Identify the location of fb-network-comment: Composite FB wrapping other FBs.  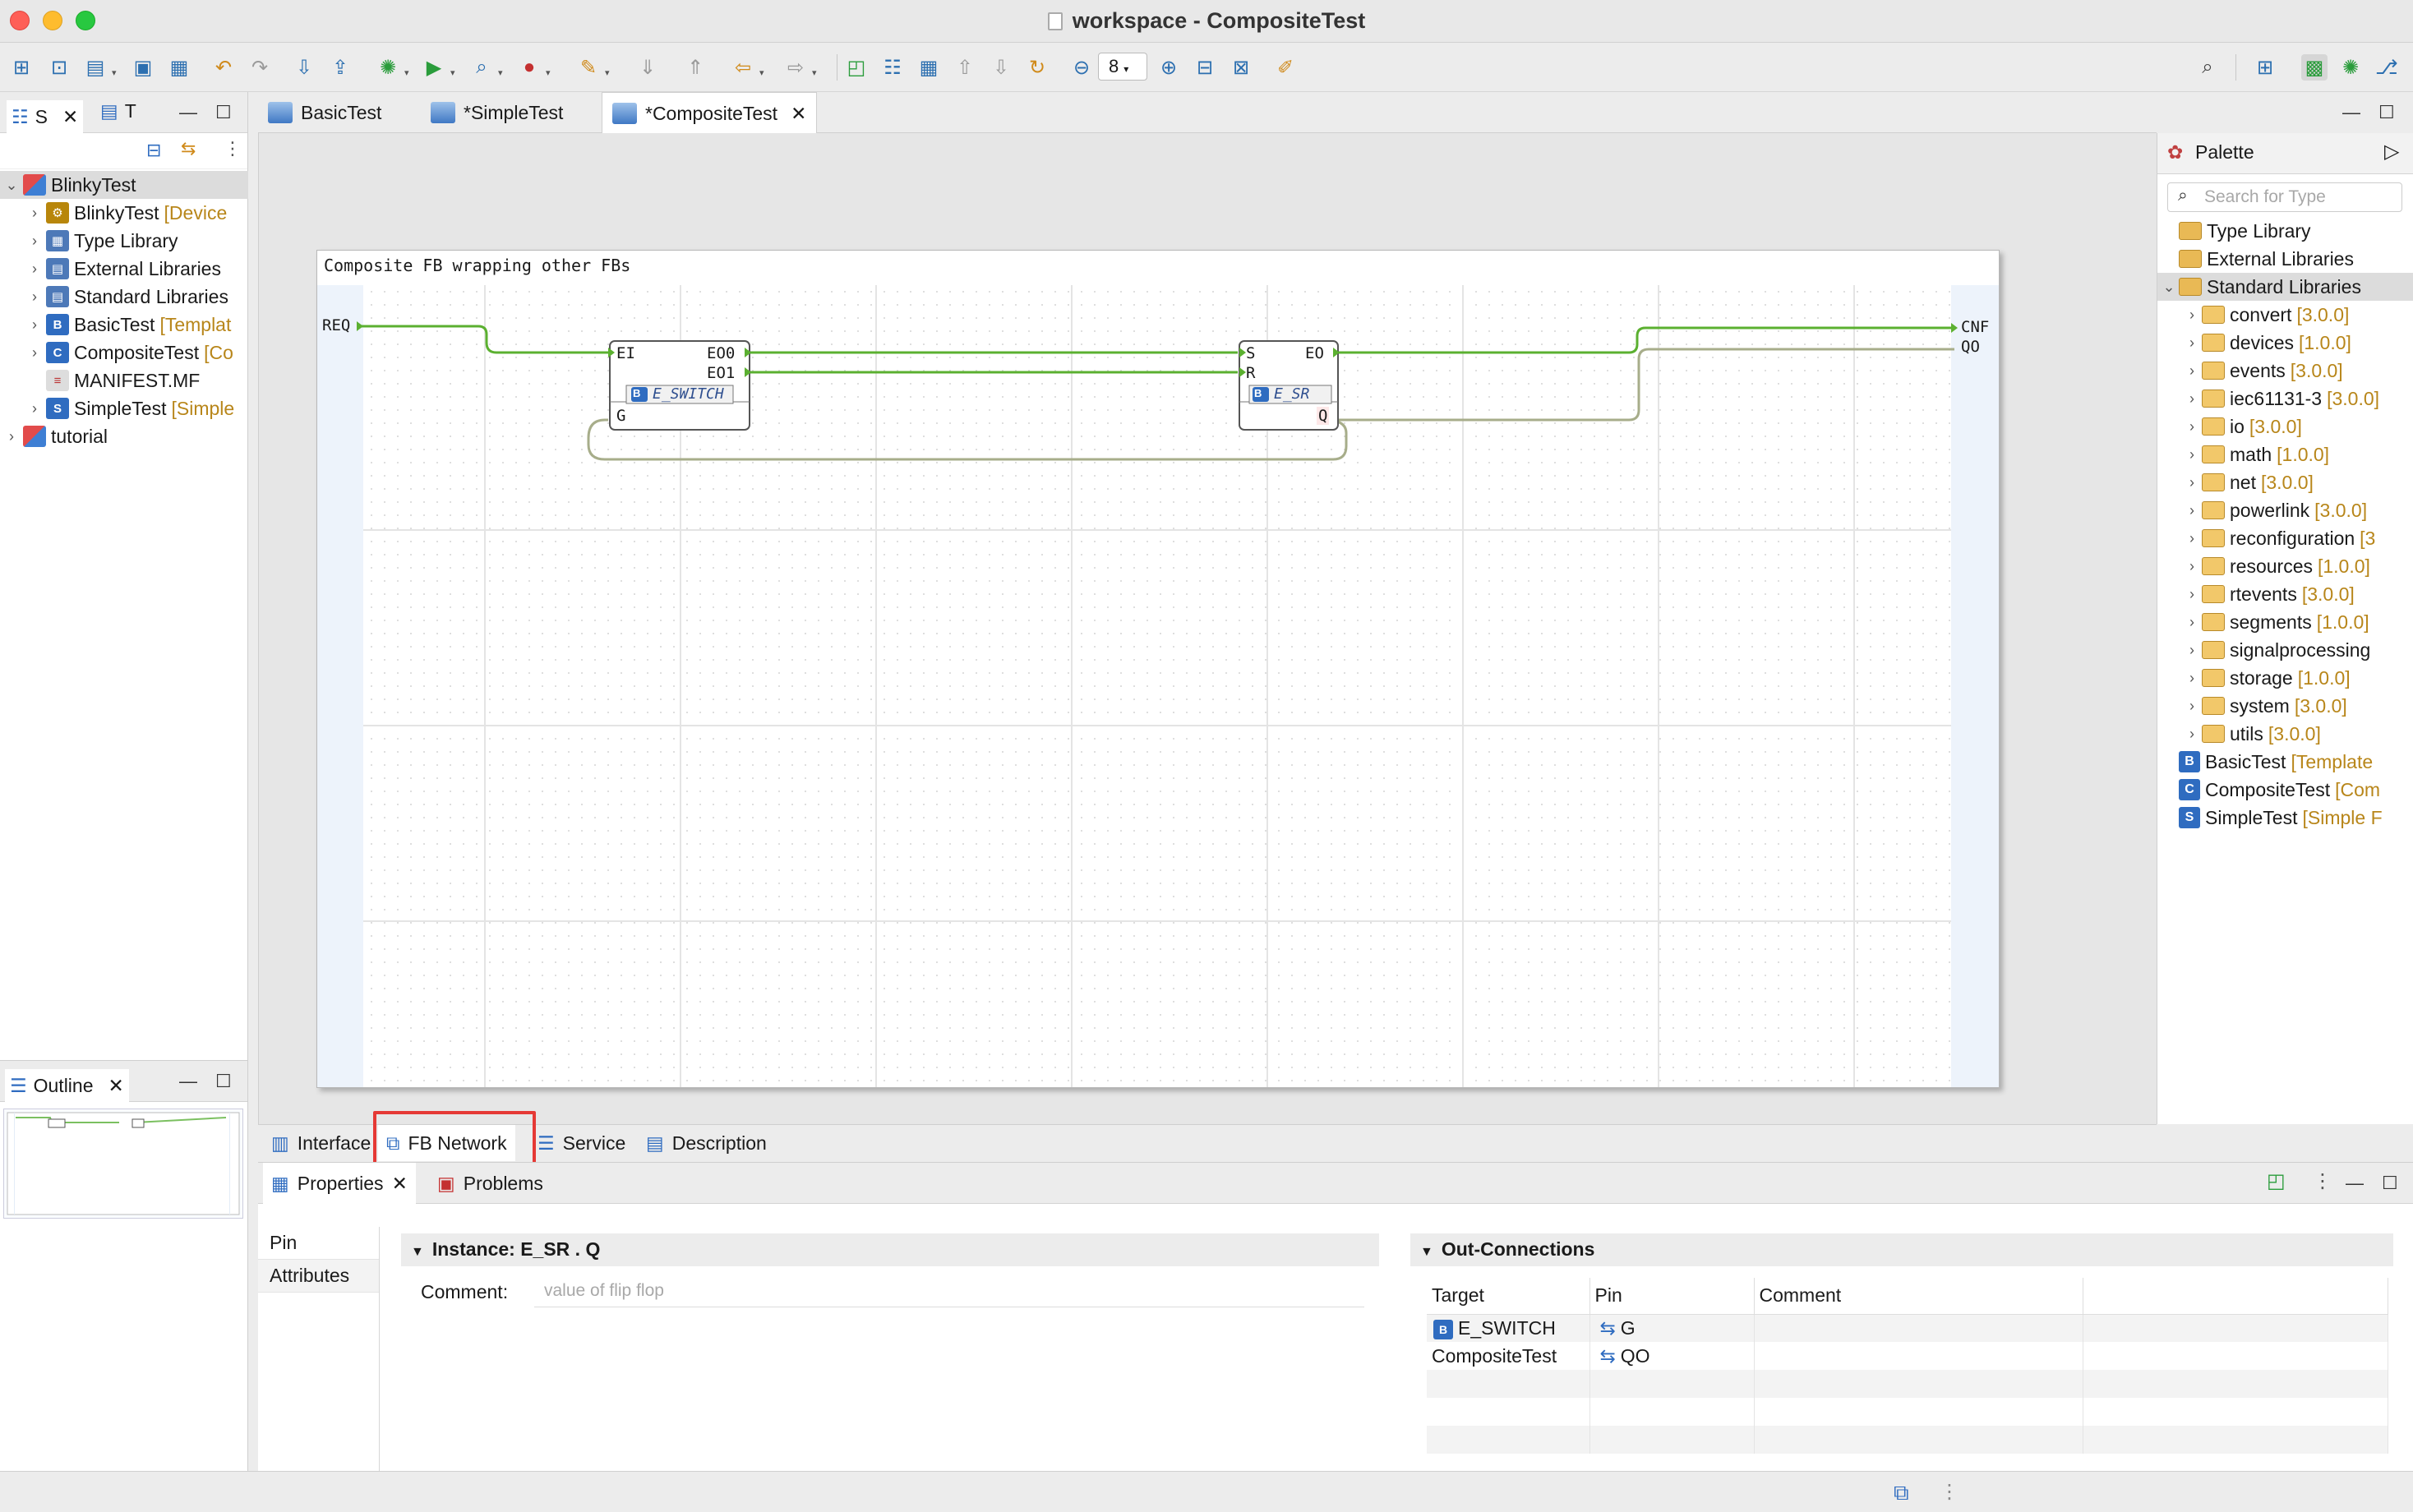
(477, 266).